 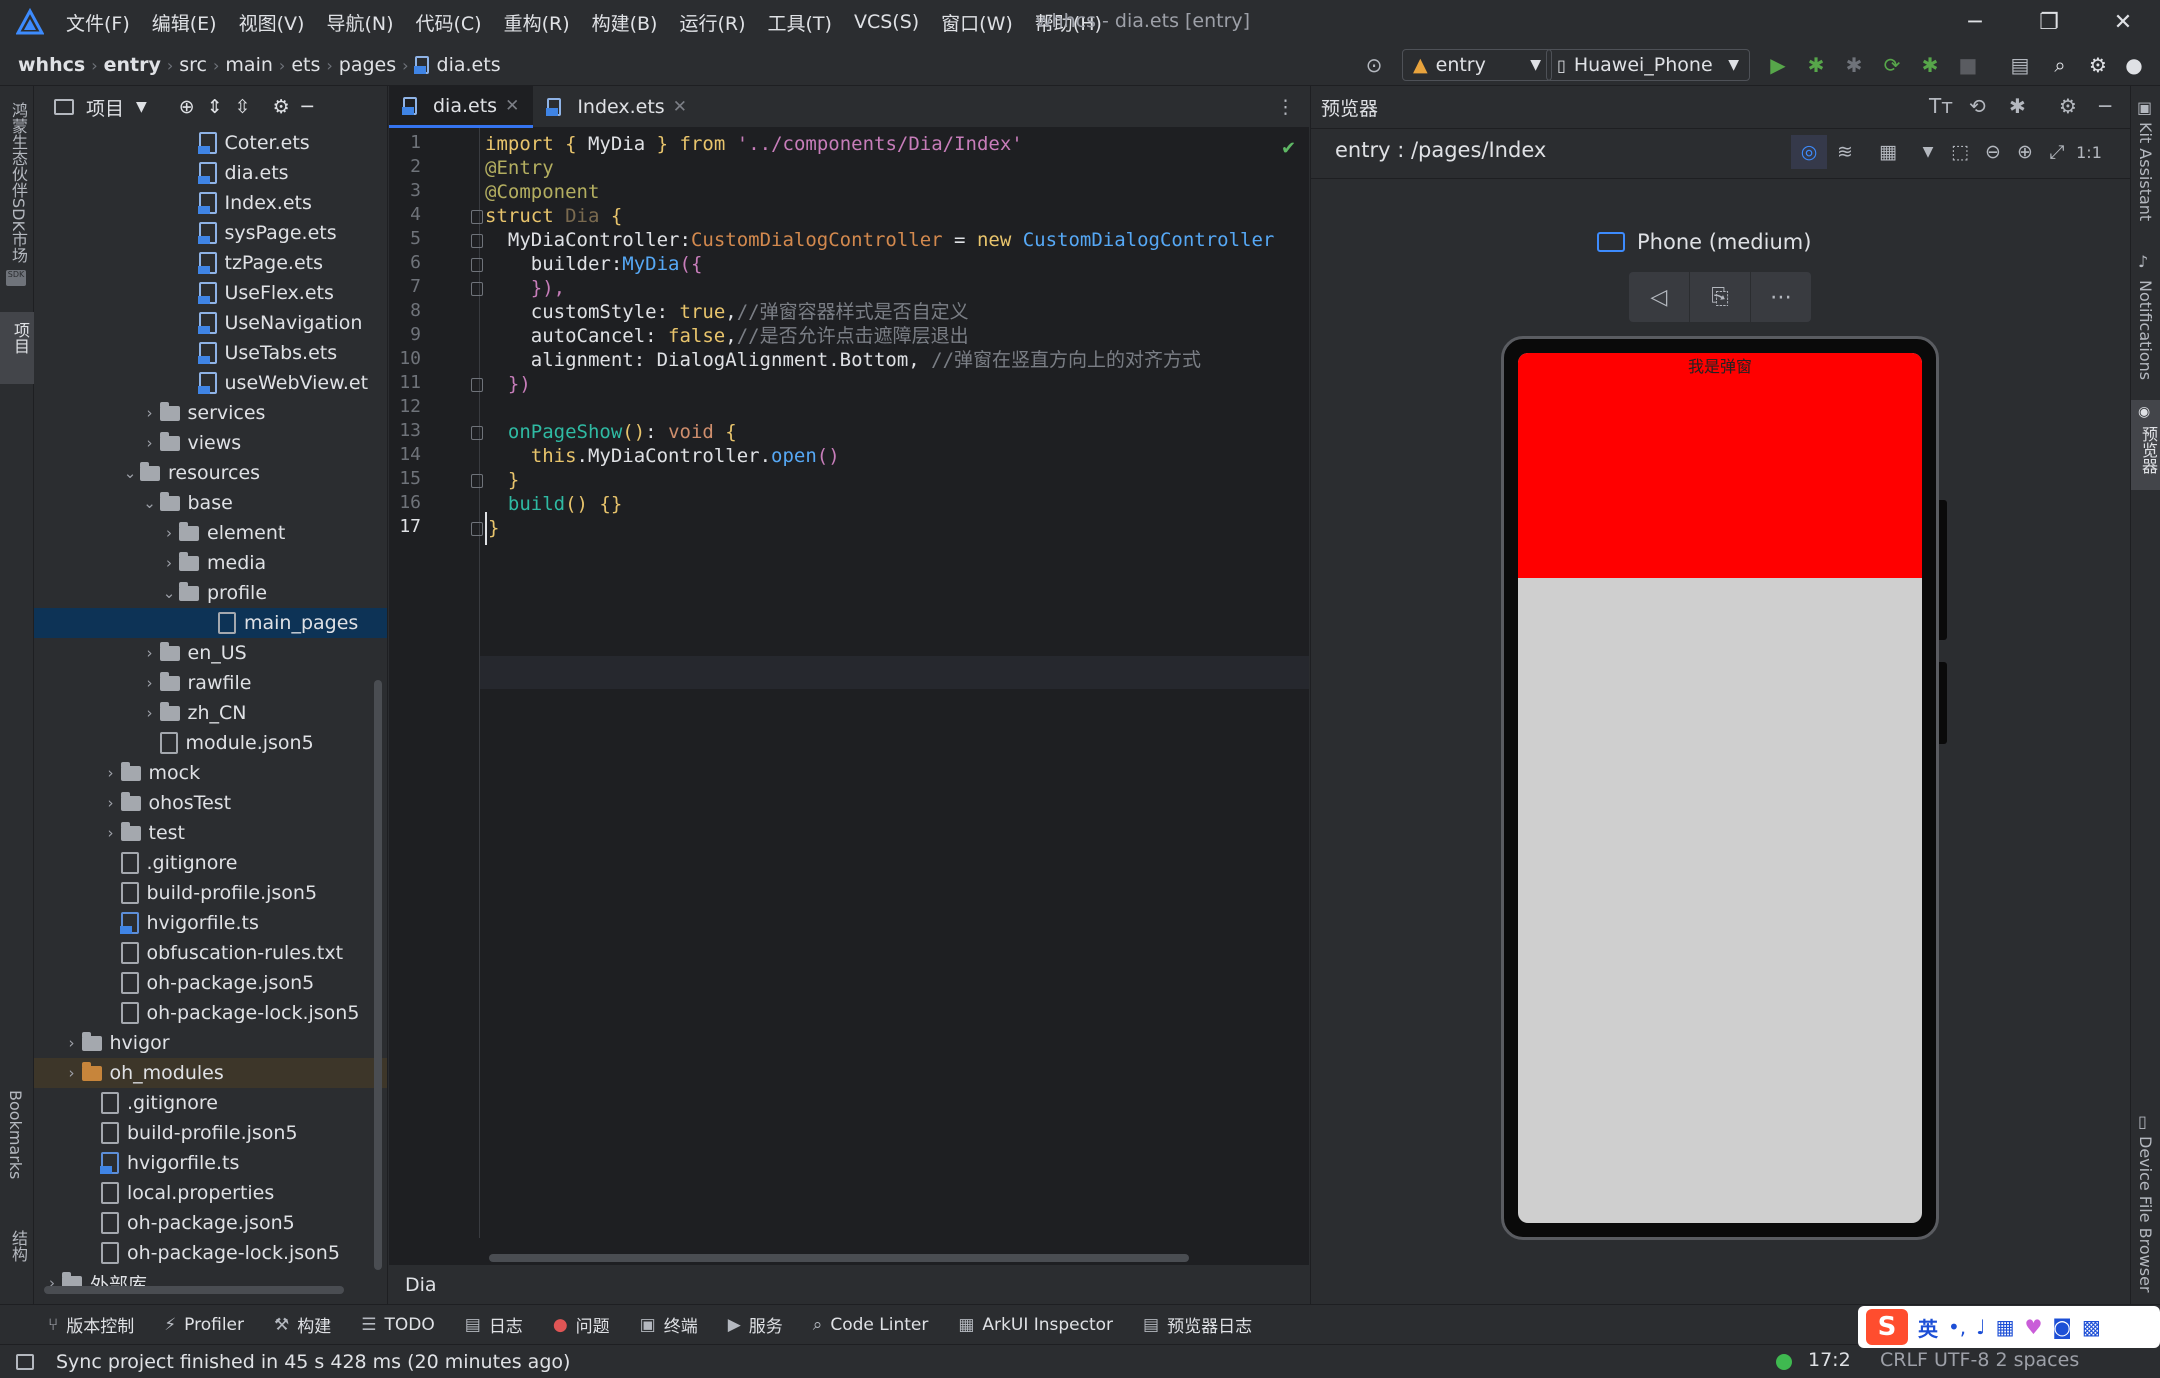 I want to click on tree-file: useWebView.et, so click(x=210, y=383).